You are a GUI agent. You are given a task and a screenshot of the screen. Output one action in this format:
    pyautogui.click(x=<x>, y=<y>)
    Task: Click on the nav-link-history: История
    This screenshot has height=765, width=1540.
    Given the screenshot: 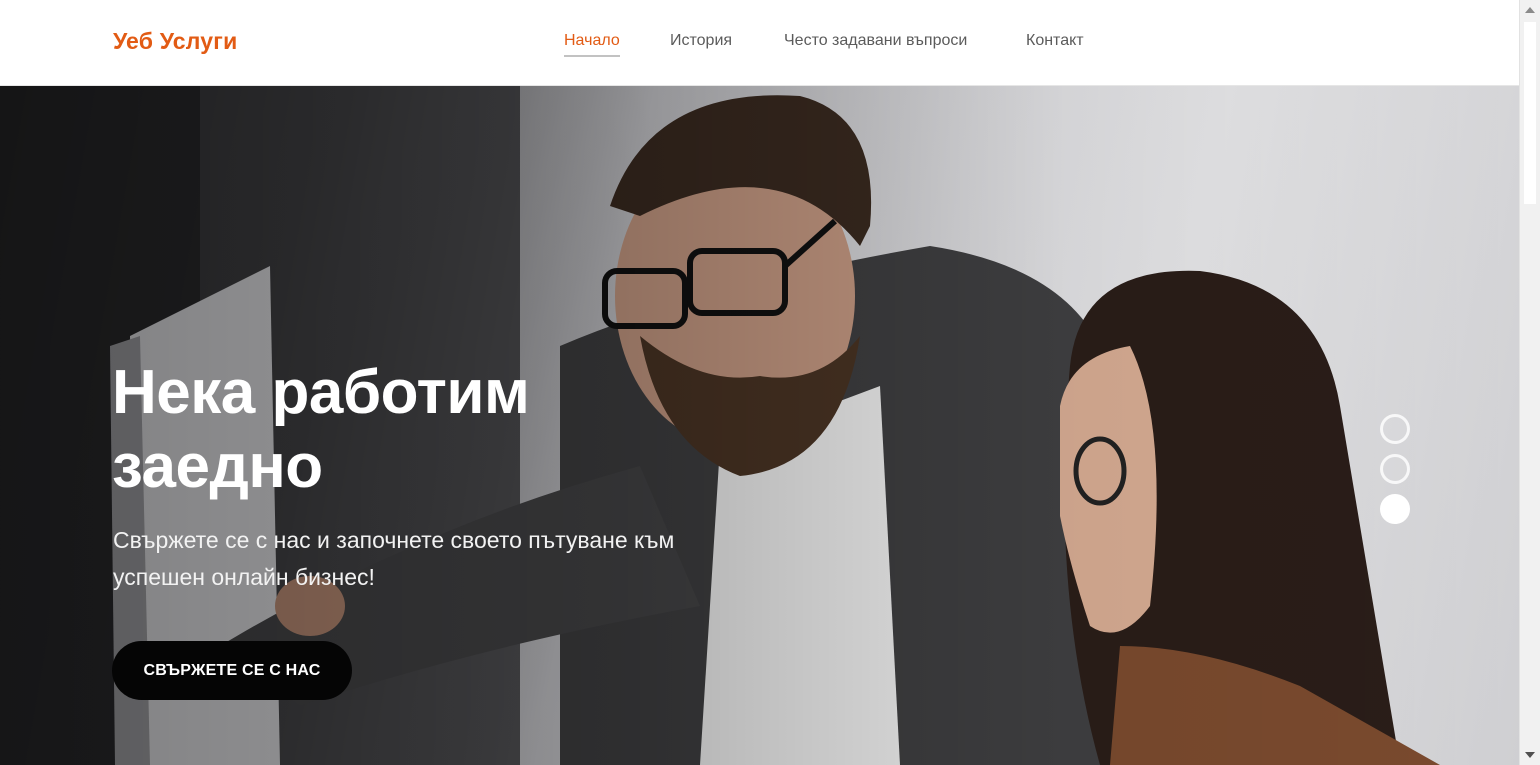 What is the action you would take?
    pyautogui.click(x=701, y=41)
    